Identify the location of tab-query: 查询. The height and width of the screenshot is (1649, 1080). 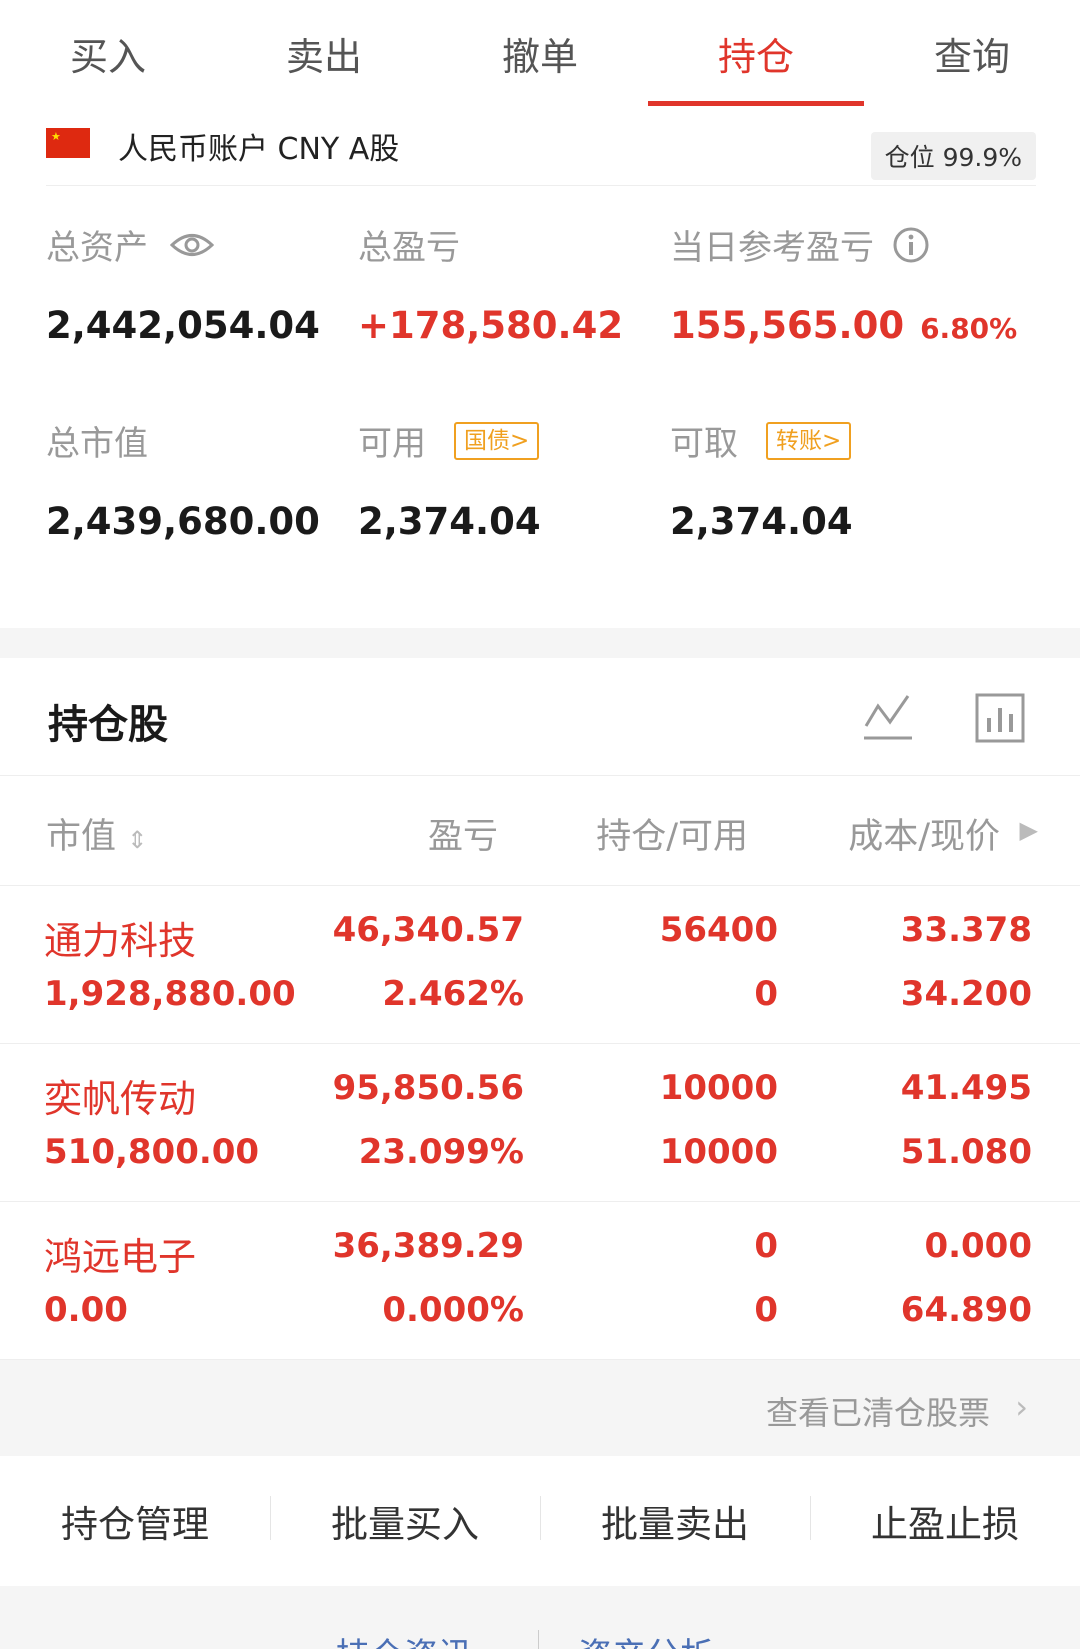
(972, 53).